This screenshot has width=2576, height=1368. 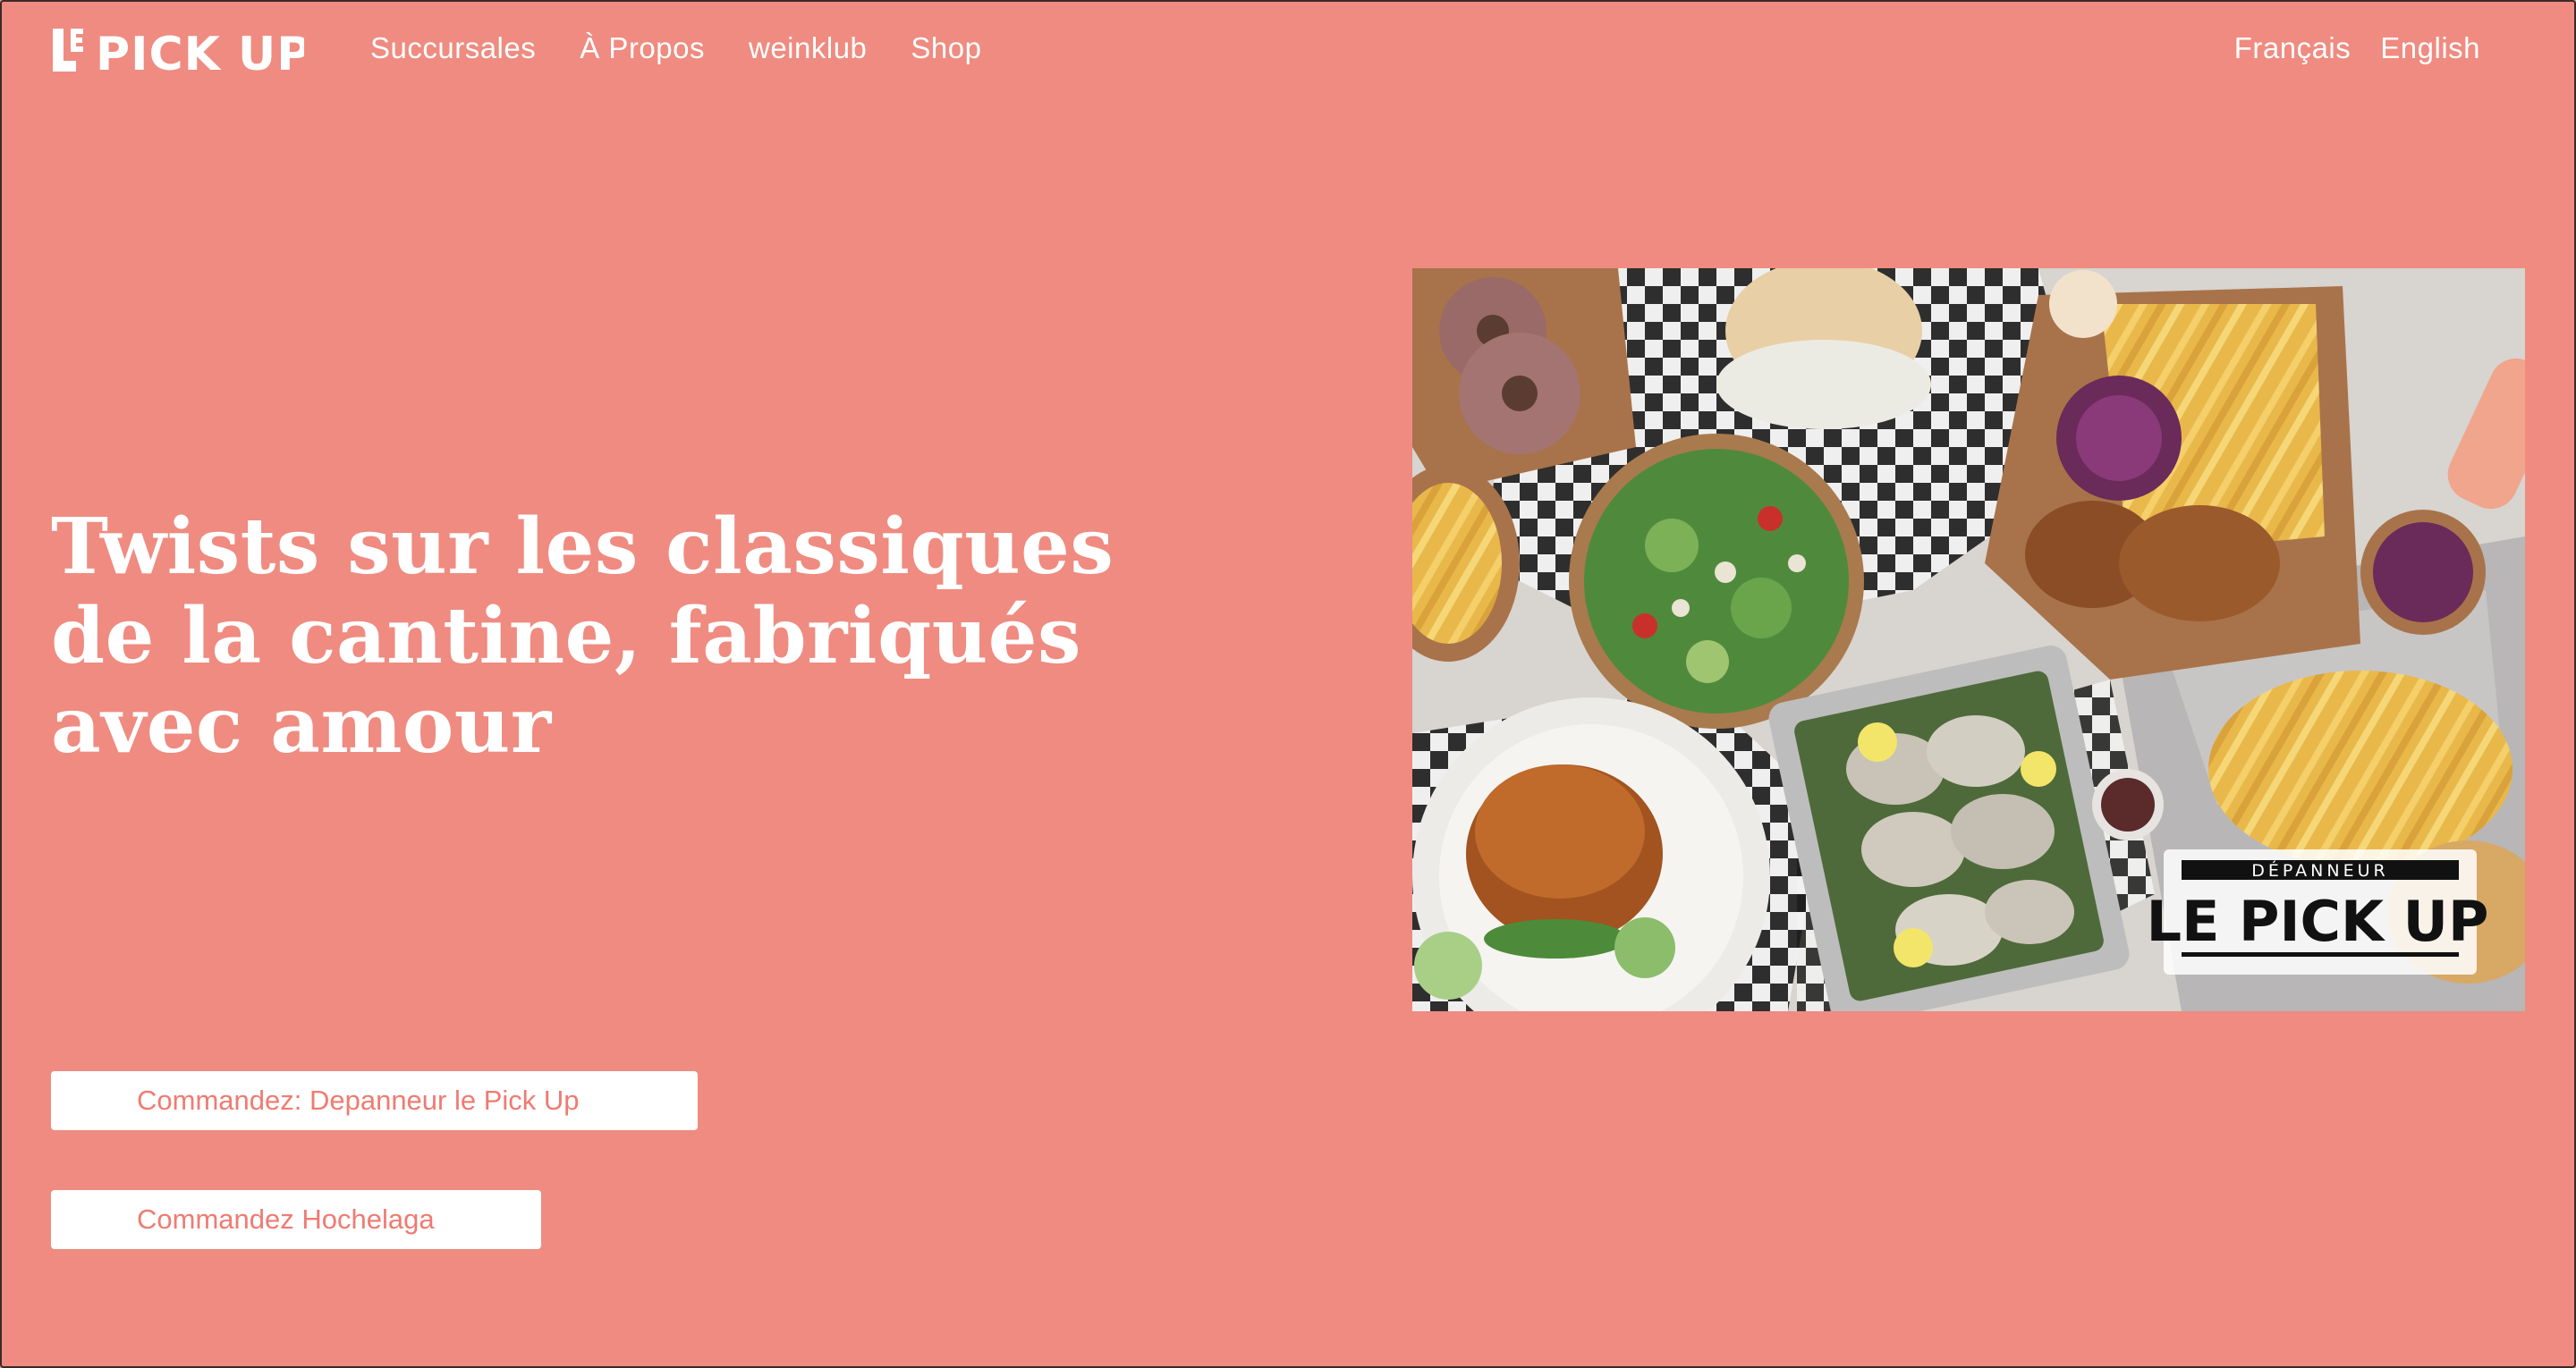 What do you see at coordinates (296, 1220) in the screenshot?
I see `order-hochelaga-button: Commandez Hochelaga` at bounding box center [296, 1220].